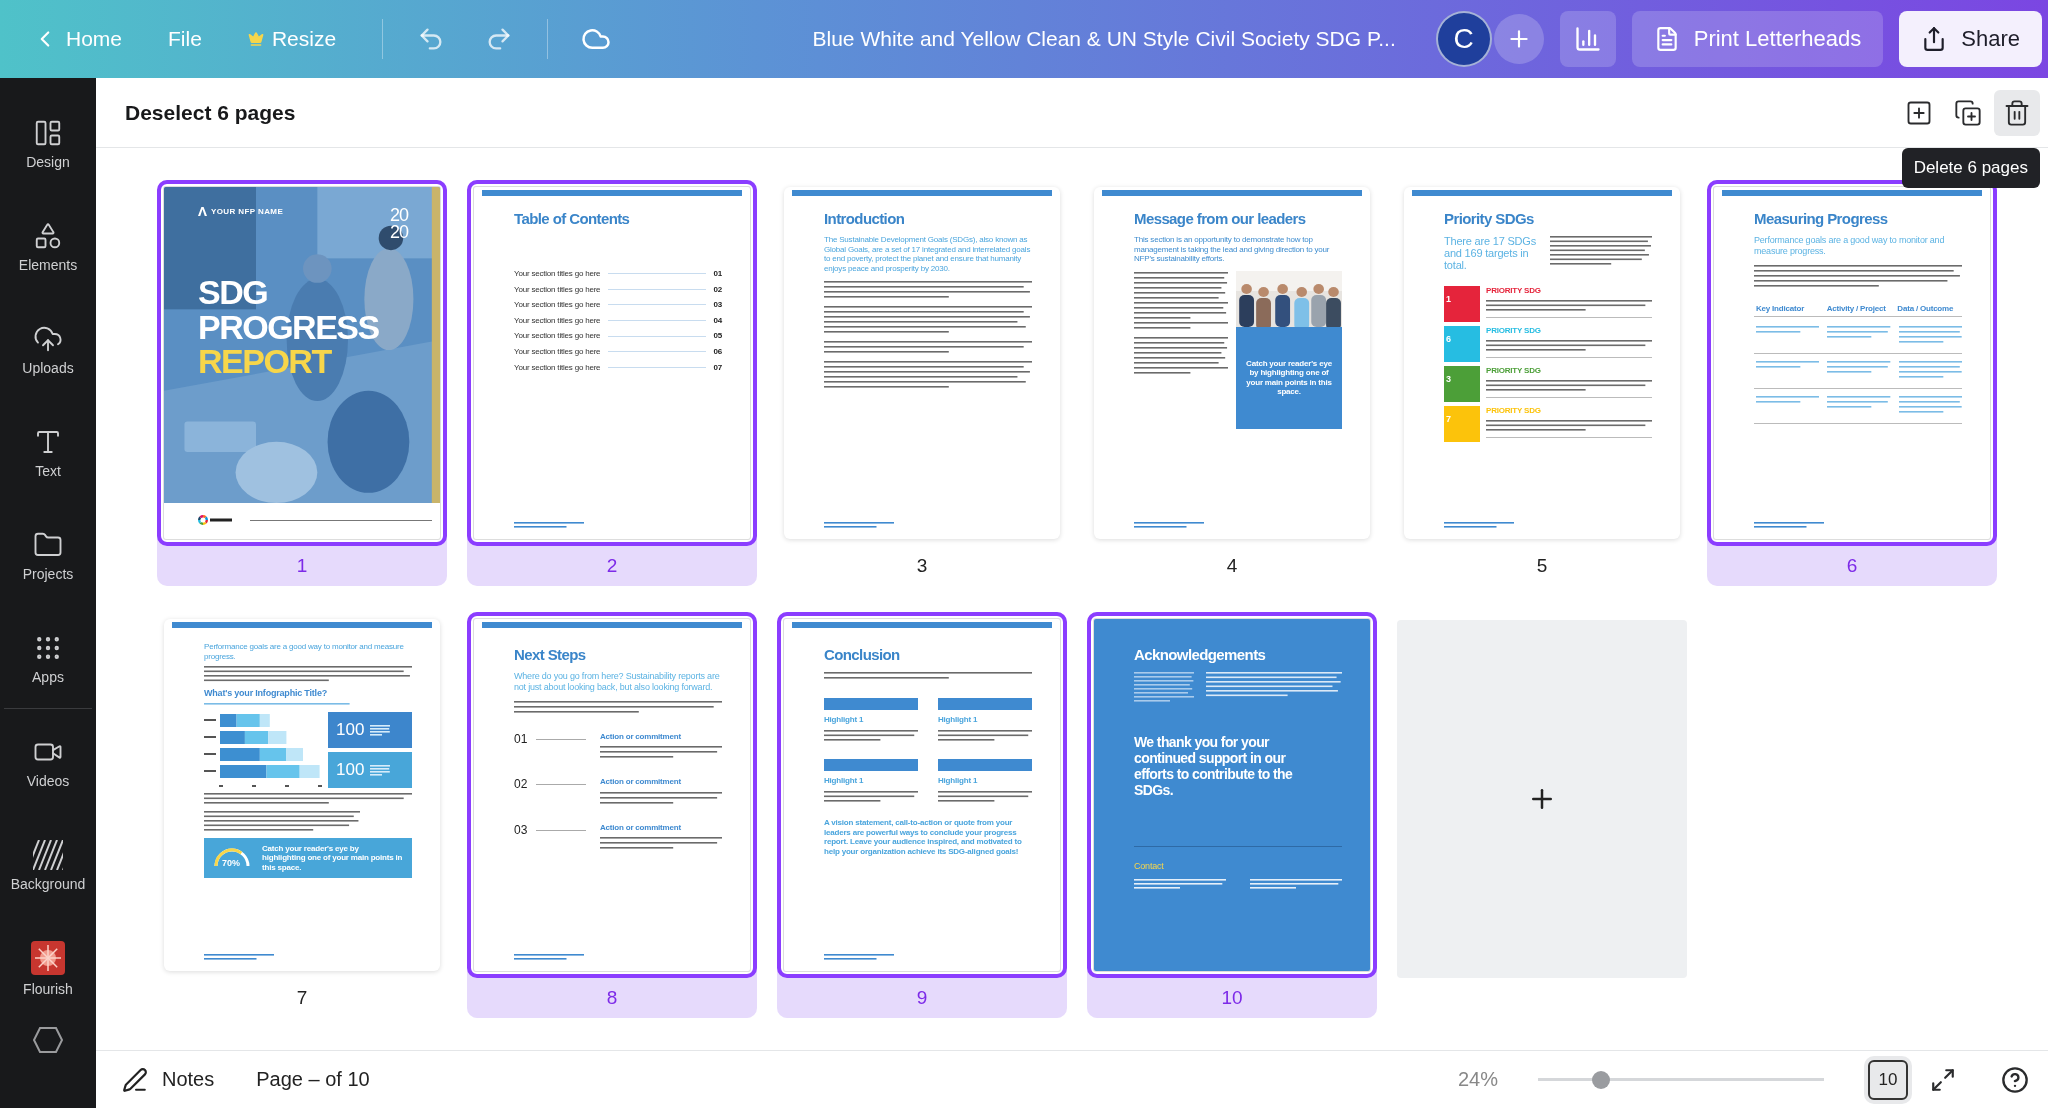 The image size is (2048, 1108). I want to click on page-title: Message from our leaders, so click(1220, 218).